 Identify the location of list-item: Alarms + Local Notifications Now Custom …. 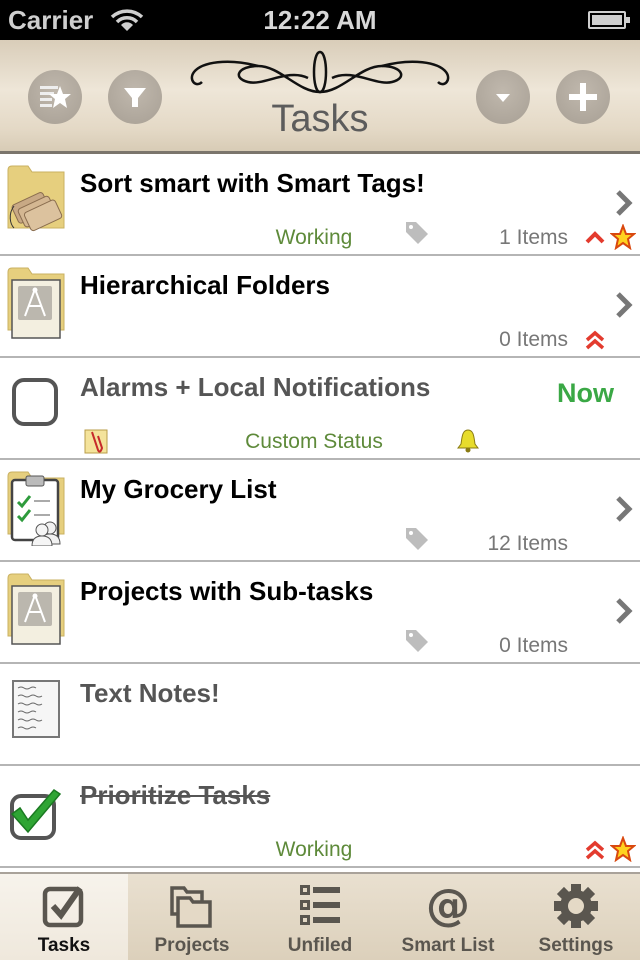
(320, 409).